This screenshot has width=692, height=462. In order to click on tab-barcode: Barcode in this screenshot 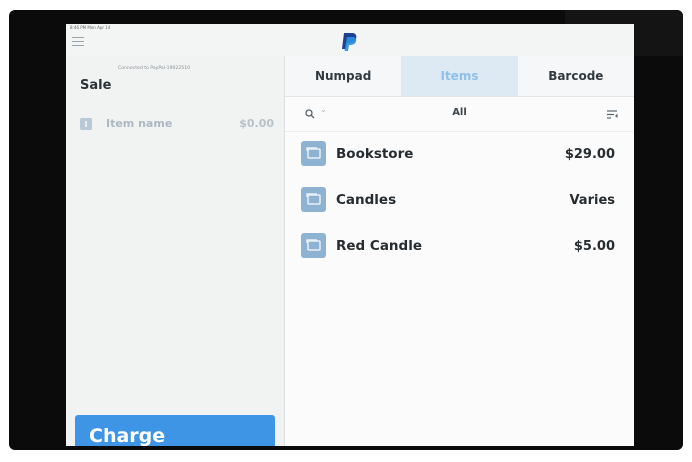, I will do `click(575, 76)`.